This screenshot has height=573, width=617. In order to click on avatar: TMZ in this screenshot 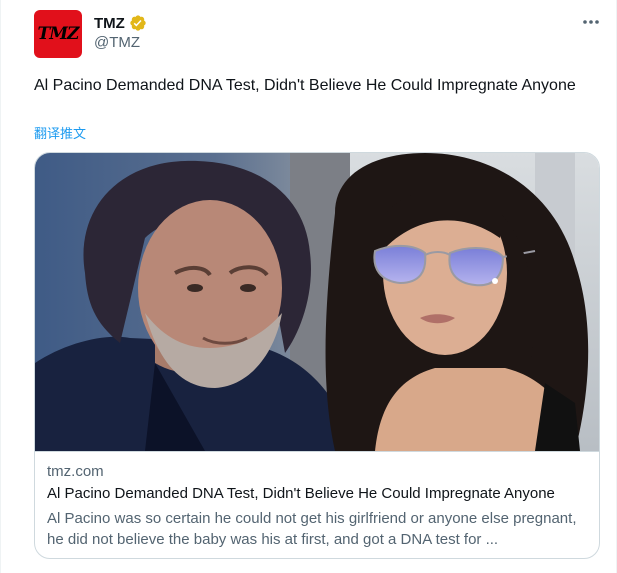, I will do `click(58, 34)`.